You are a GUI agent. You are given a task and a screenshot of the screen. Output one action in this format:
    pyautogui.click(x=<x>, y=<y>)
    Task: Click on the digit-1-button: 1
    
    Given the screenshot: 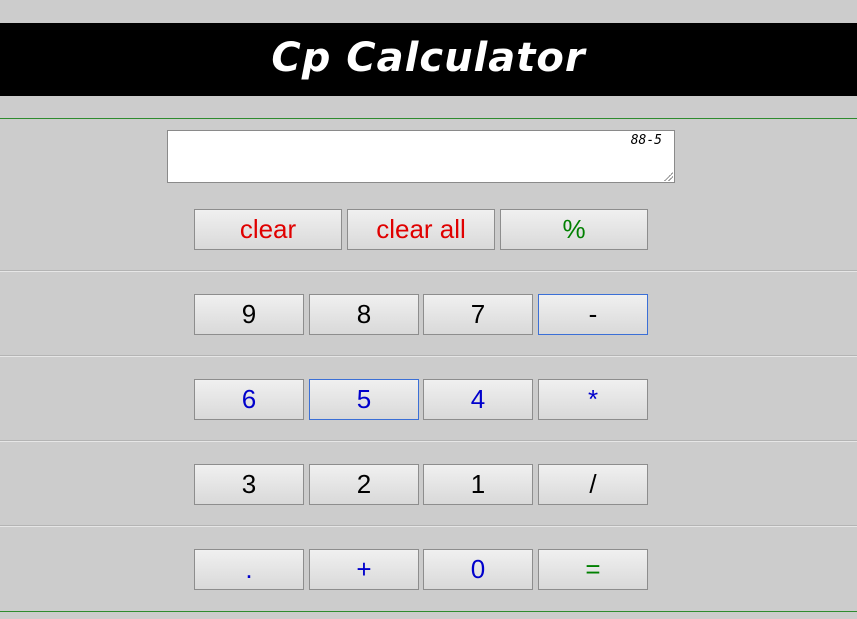 What is the action you would take?
    pyautogui.click(x=478, y=484)
    